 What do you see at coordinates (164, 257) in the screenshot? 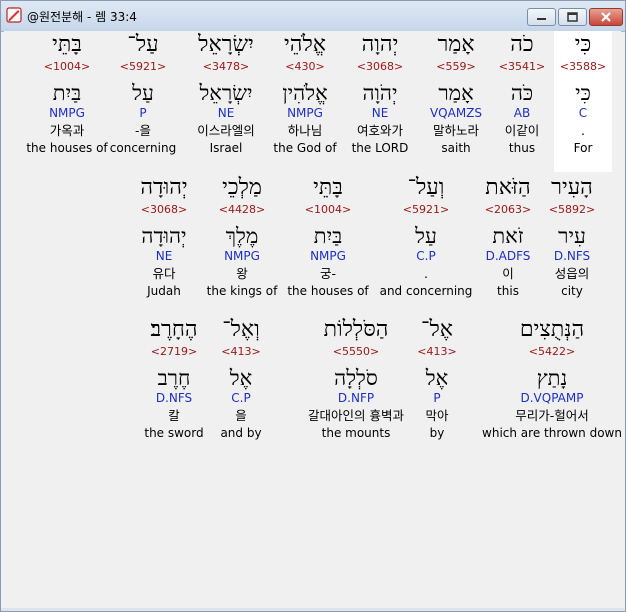
I see `morphology-code: NE` at bounding box center [164, 257].